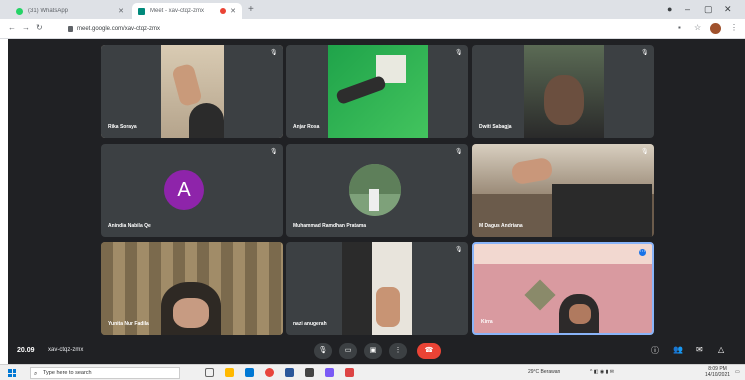  Describe the element at coordinates (678, 349) in the screenshot. I see `people-icon: 👥` at that location.